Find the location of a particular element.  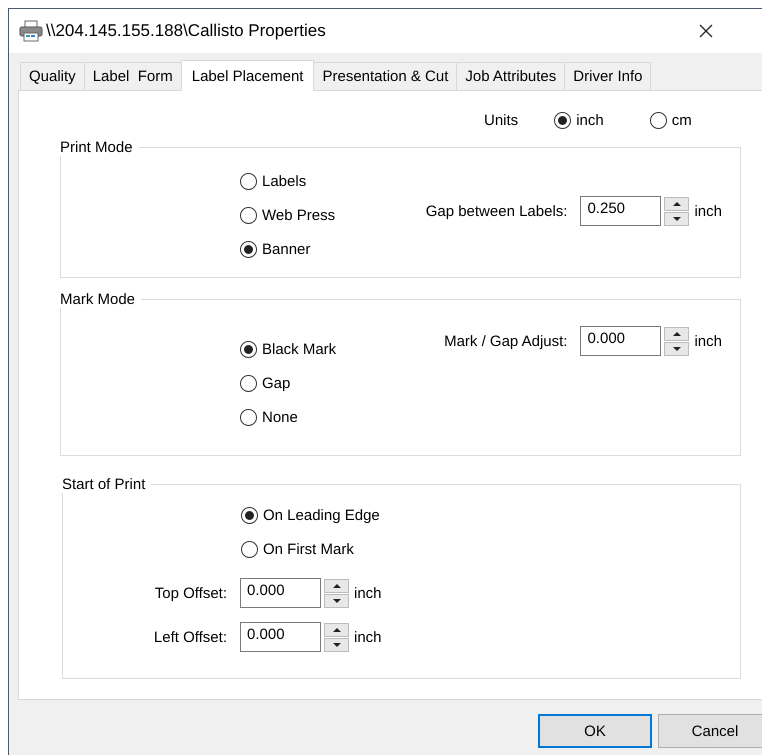

radio-option: Web Press is located at coordinates (288, 215).